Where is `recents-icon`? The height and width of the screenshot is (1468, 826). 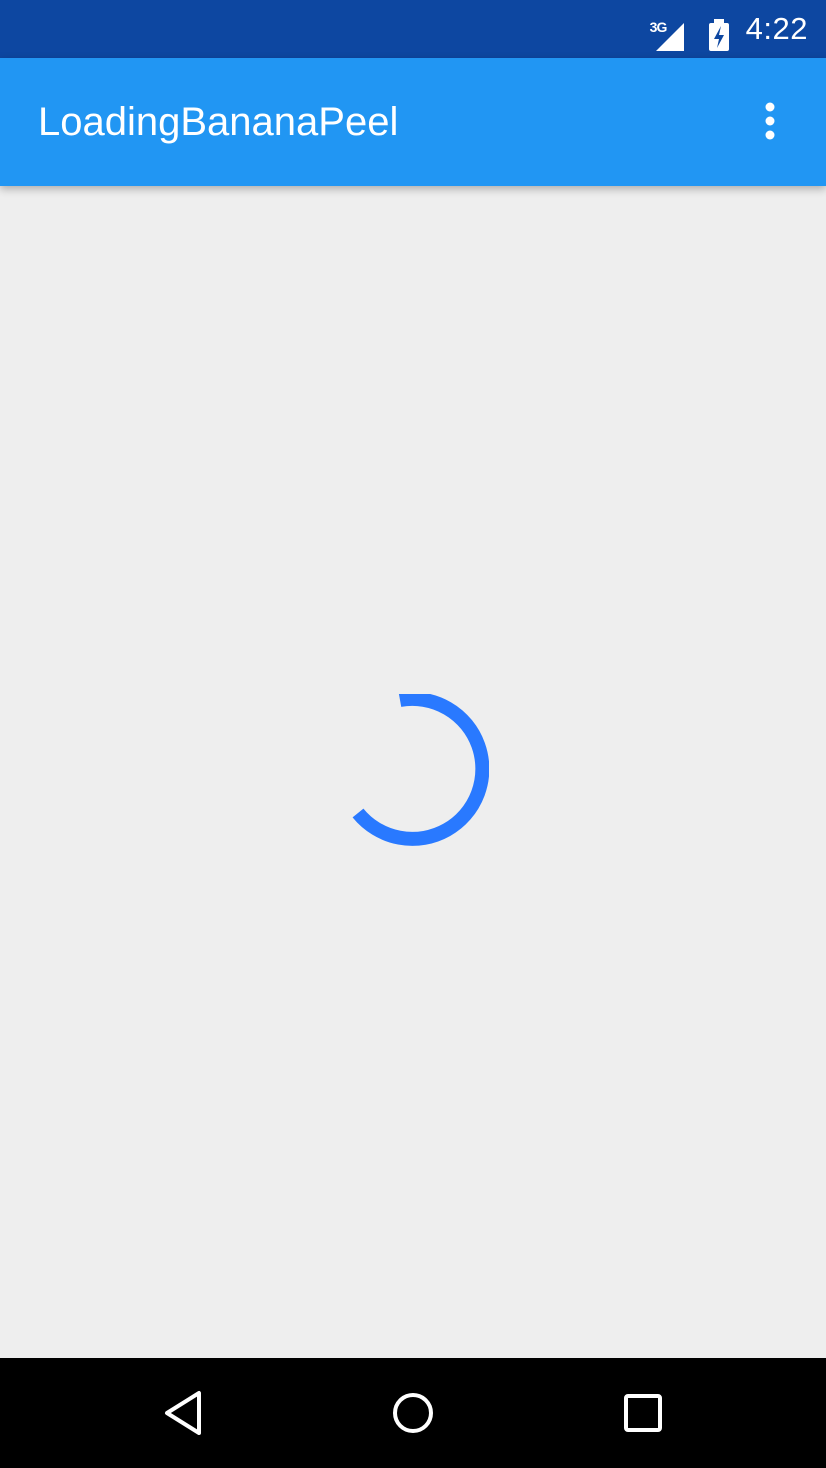 recents-icon is located at coordinates (643, 1413).